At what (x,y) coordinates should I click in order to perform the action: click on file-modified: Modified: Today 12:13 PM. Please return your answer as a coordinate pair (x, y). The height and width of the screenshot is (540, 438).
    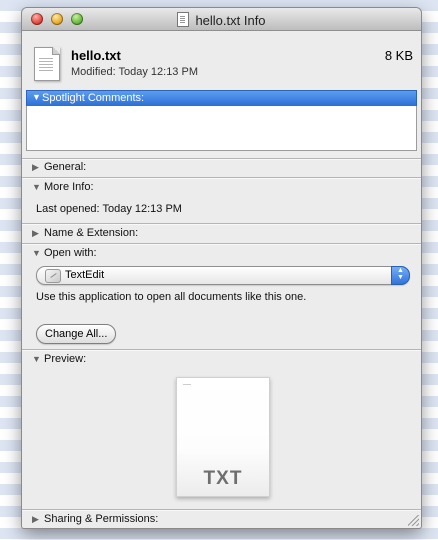
    Looking at the image, I should click on (134, 72).